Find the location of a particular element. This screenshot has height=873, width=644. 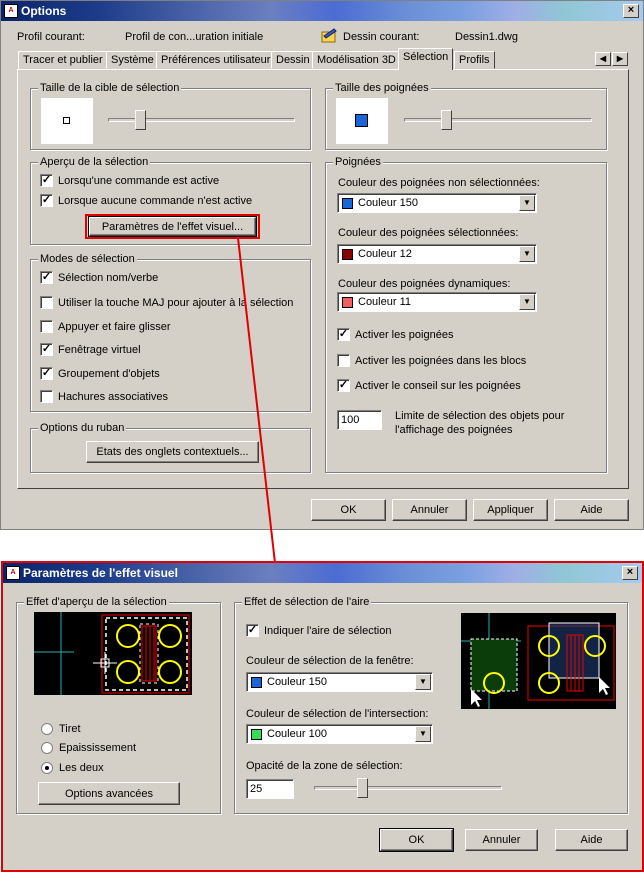

opacity-track is located at coordinates (408, 788).